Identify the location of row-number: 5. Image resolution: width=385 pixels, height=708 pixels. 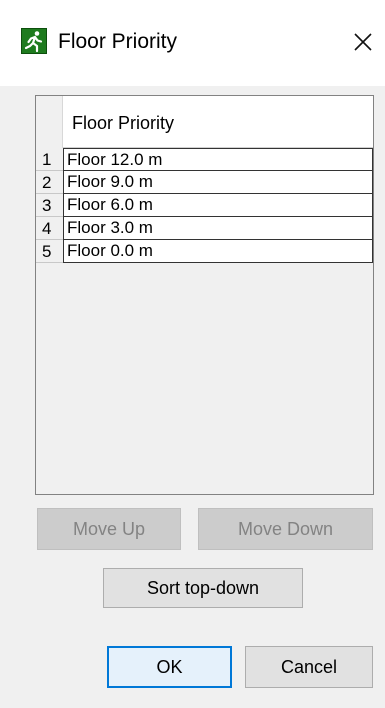
(49, 251).